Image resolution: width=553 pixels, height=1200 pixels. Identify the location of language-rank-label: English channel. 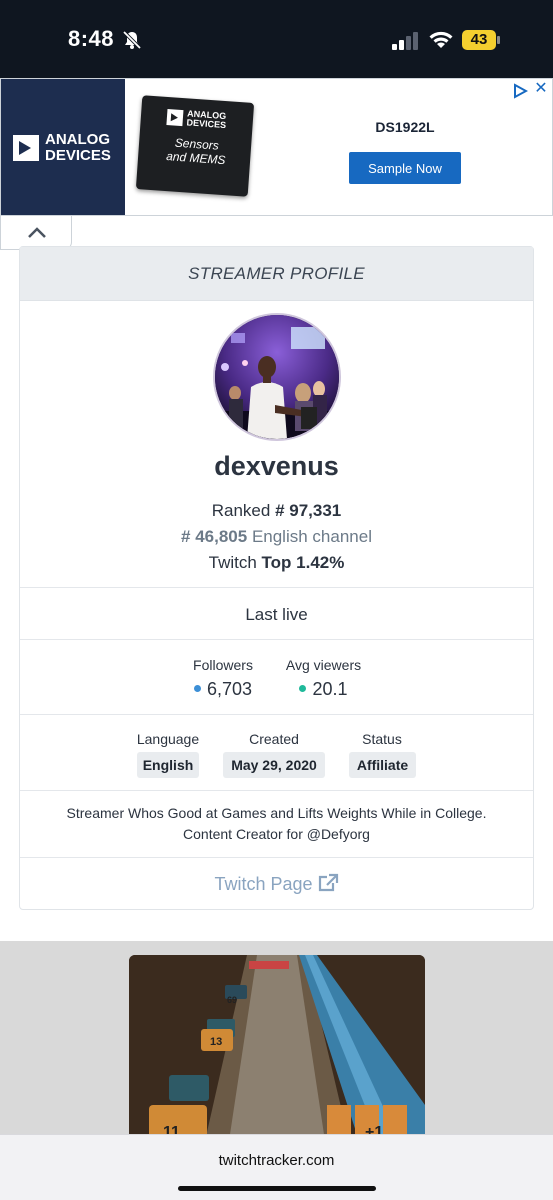
(311, 536).